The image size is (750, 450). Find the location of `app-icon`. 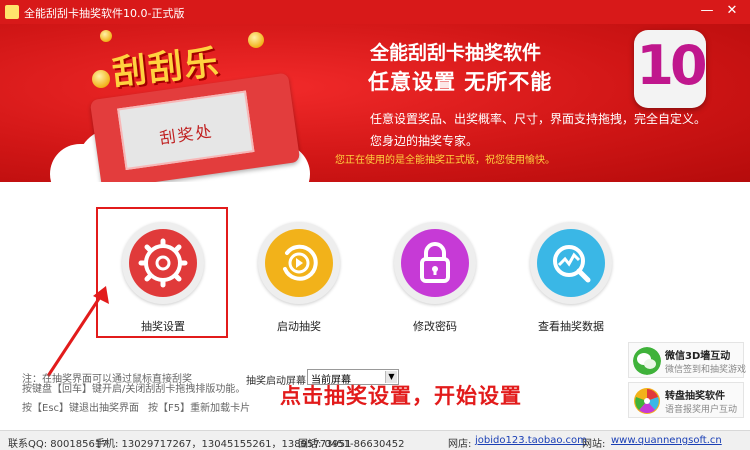

app-icon is located at coordinates (12, 12).